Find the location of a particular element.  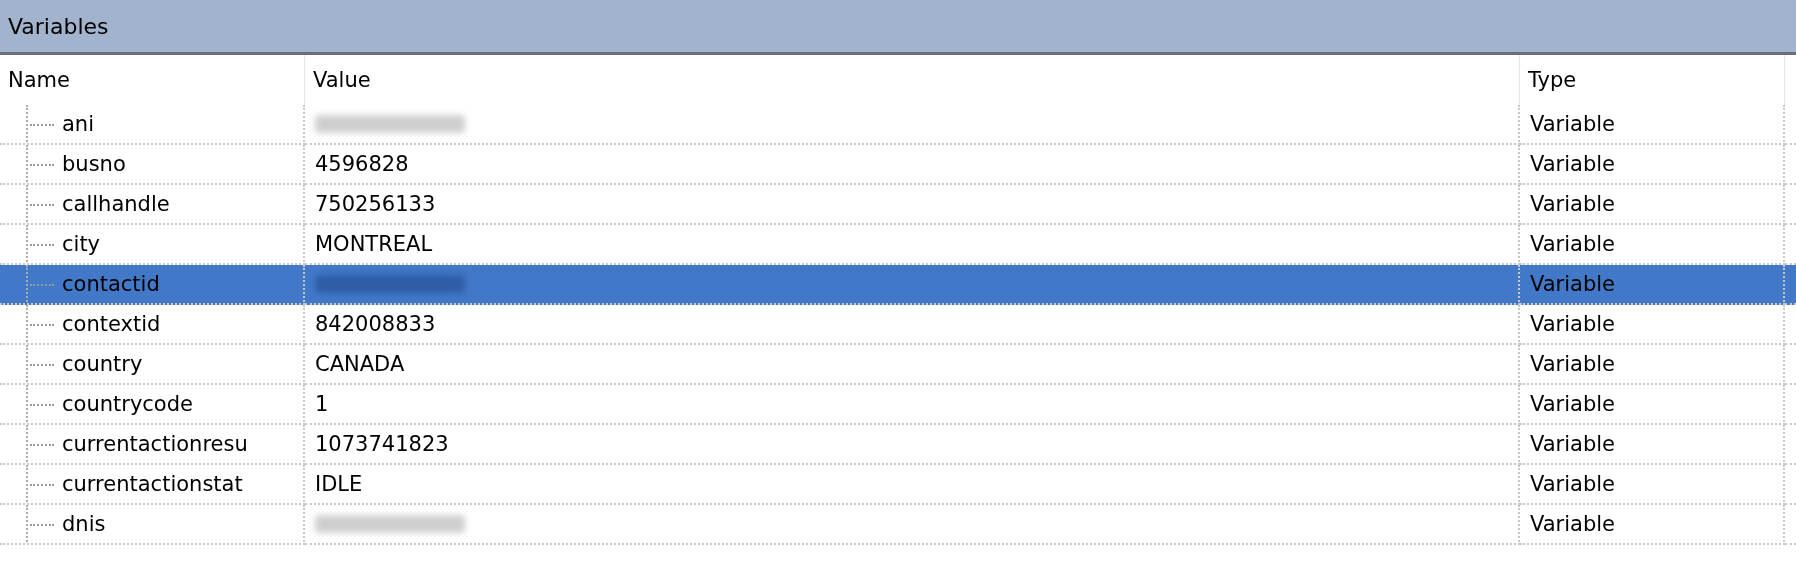

table-row: currentactionresu 1073741823 Variable is located at coordinates (898, 445).